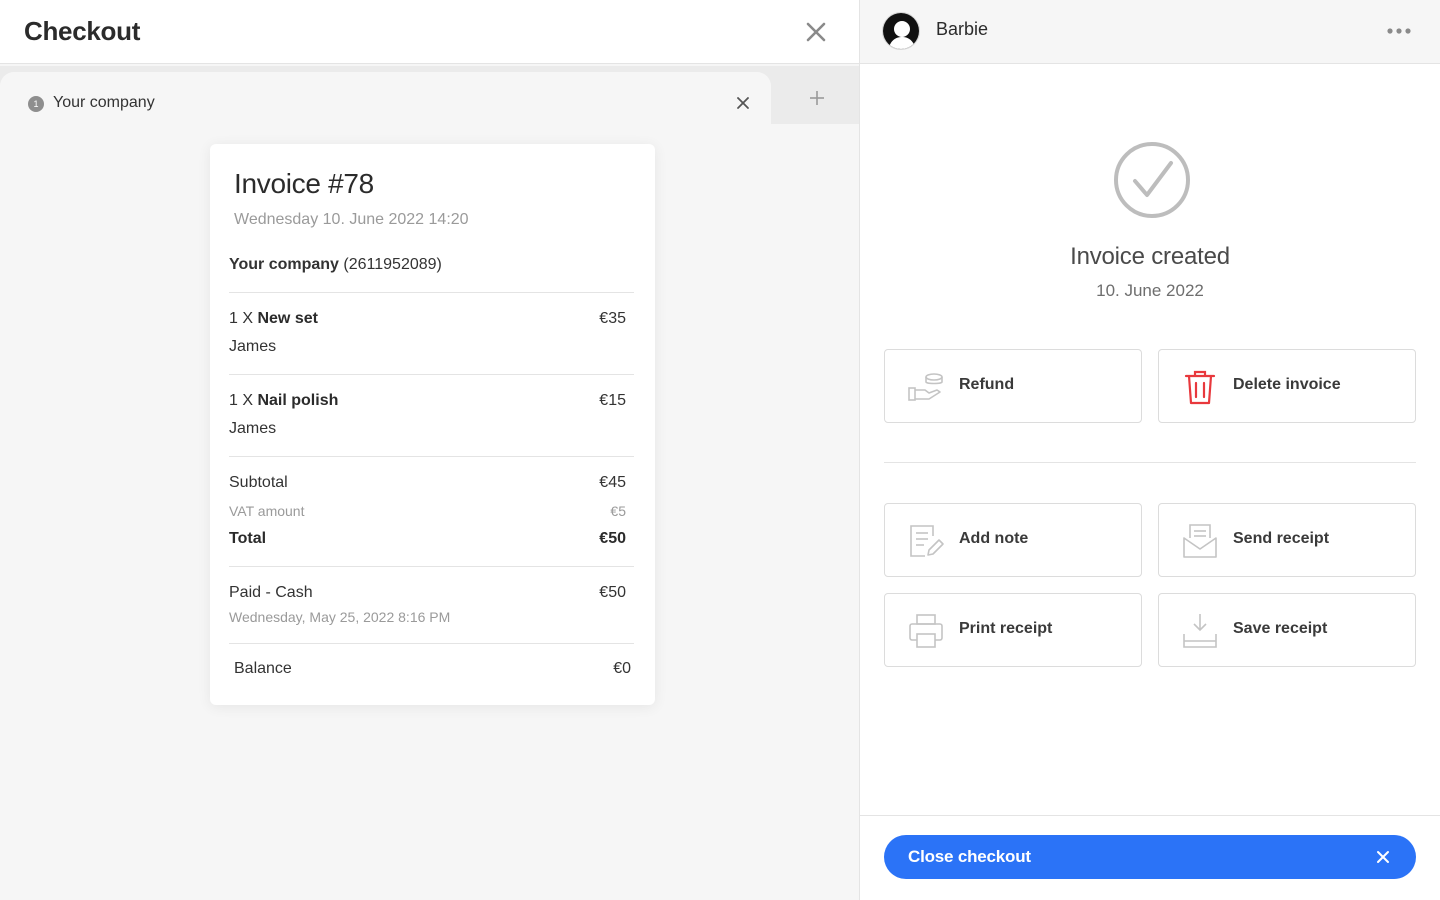 Image resolution: width=1440 pixels, height=900 pixels. Describe the element at coordinates (987, 384) in the screenshot. I see `refund-label: Refund` at that location.